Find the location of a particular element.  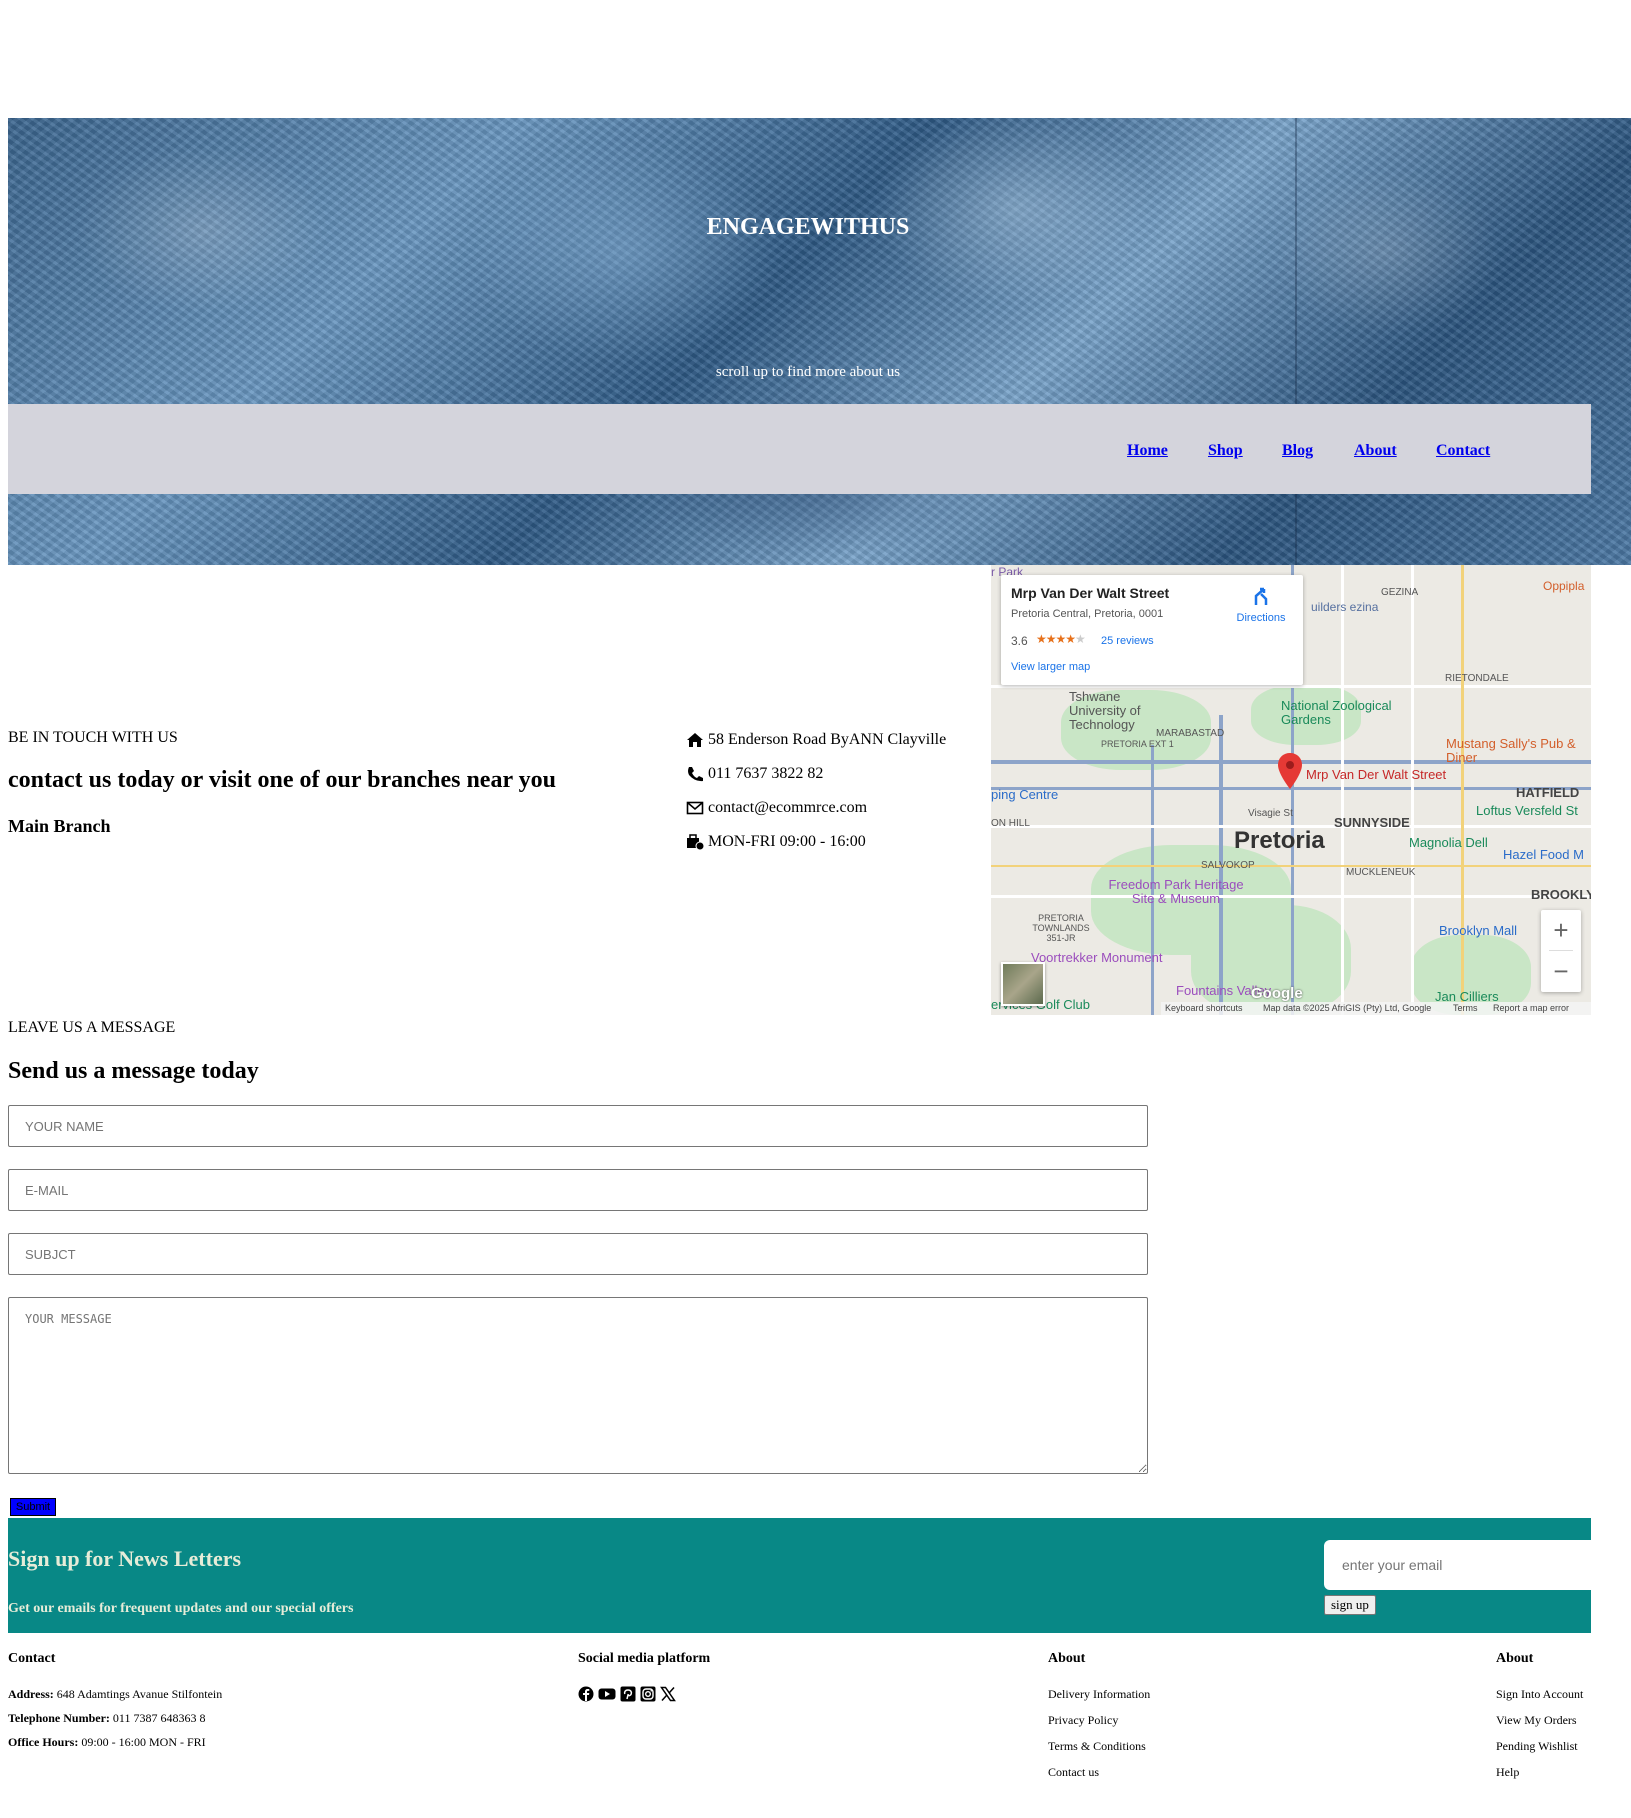

map-label-salvokop: SALVOKOP is located at coordinates (1228, 865).